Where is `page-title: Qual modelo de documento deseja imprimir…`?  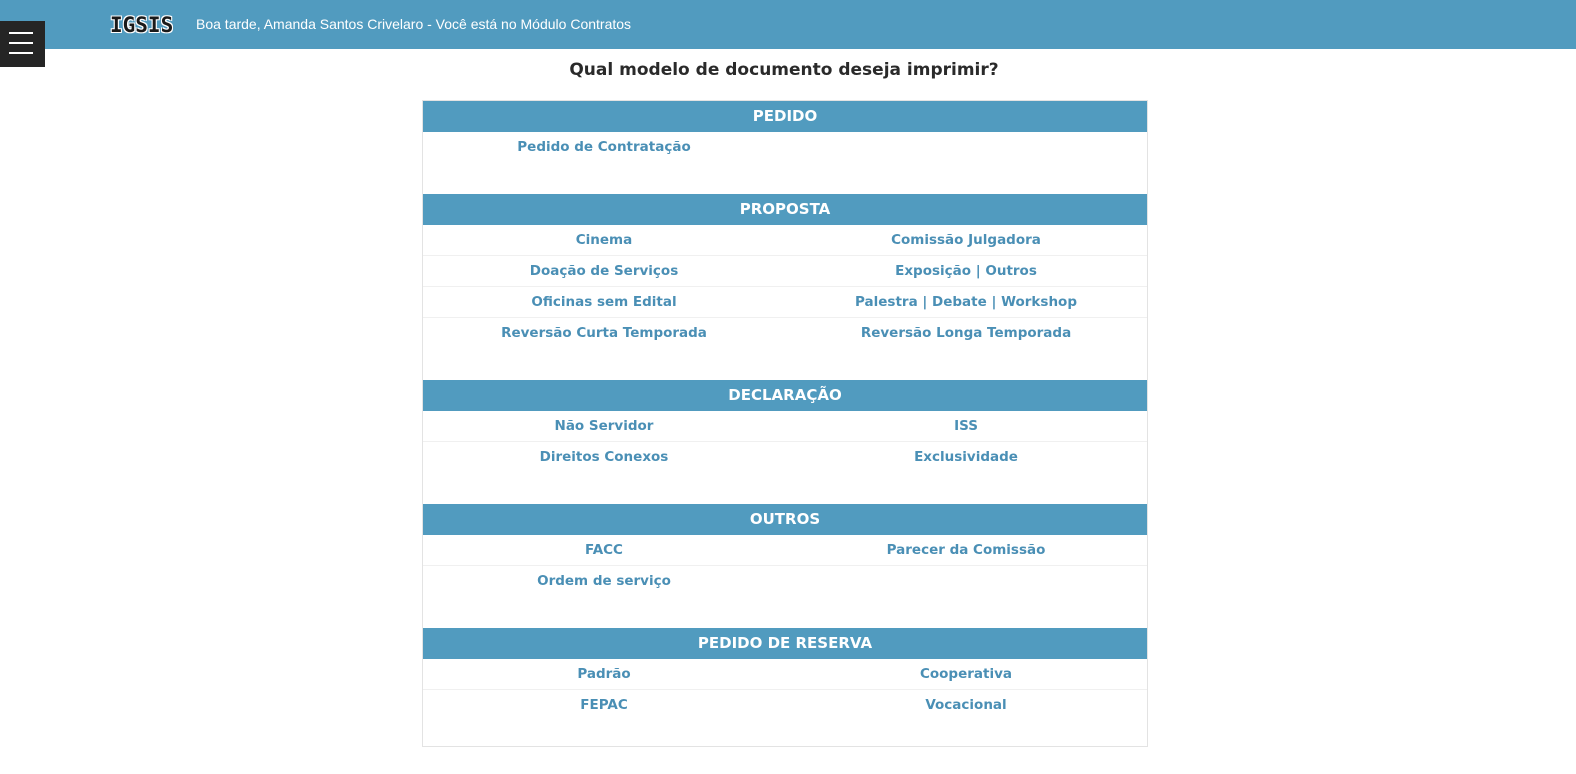 page-title: Qual modelo de documento deseja imprimir… is located at coordinates (784, 70).